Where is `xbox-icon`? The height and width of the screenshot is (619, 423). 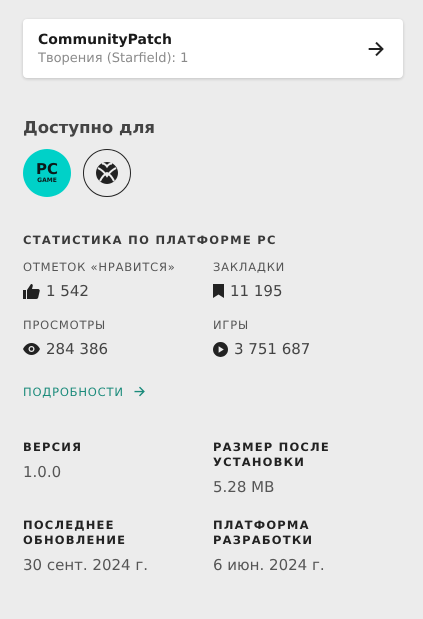
xbox-icon is located at coordinates (107, 173).